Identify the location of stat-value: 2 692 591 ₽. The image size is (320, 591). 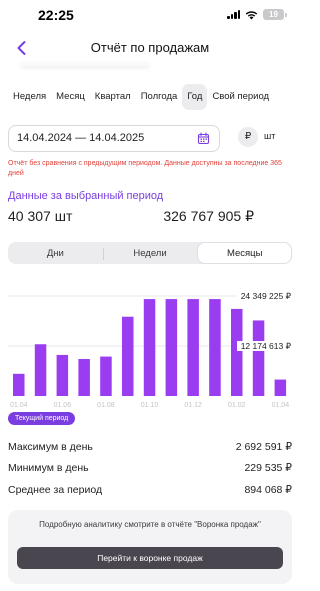
(263, 447).